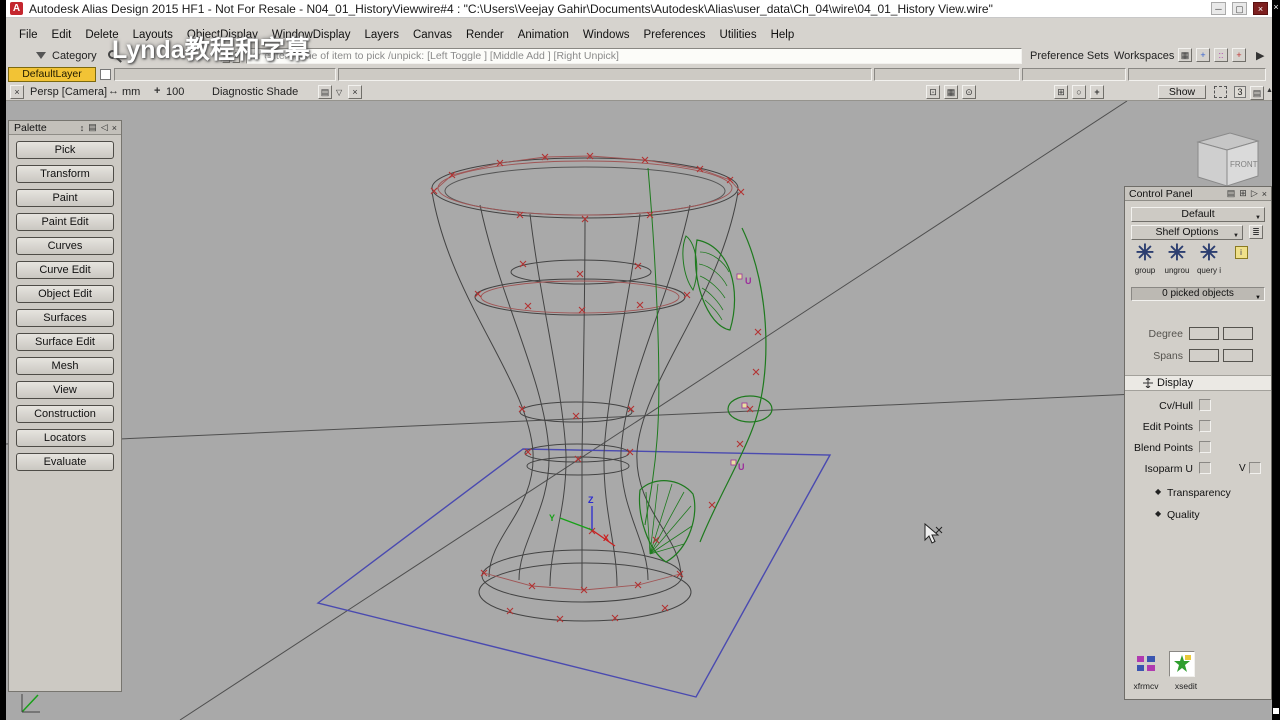 This screenshot has height=720, width=1280. What do you see at coordinates (432, 35) in the screenshot?
I see `menu-canvas: Canvas` at bounding box center [432, 35].